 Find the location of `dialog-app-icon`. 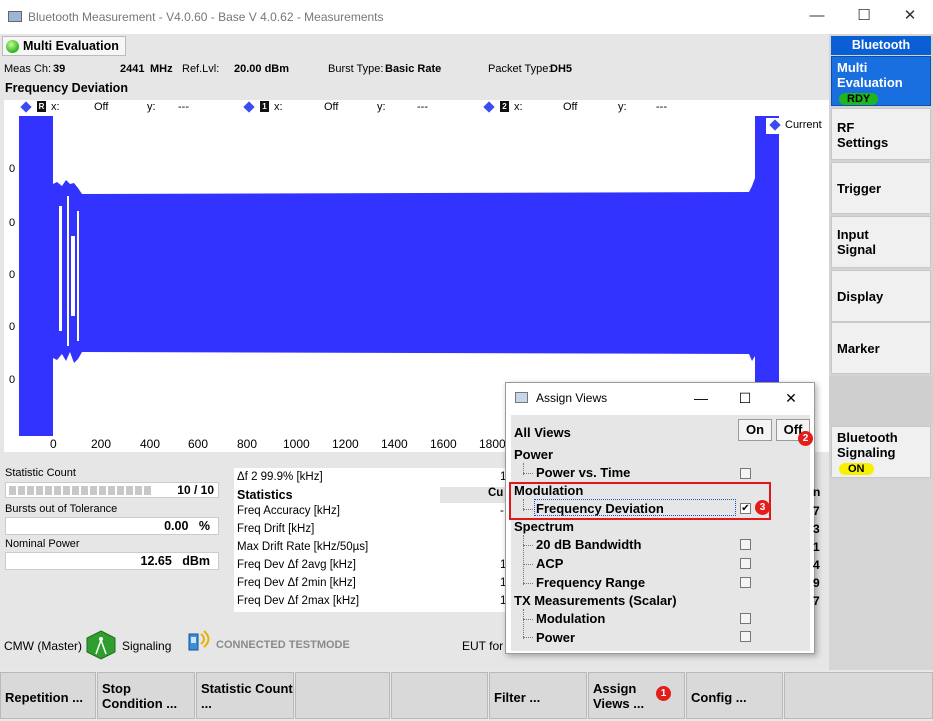

dialog-app-icon is located at coordinates (521, 397).